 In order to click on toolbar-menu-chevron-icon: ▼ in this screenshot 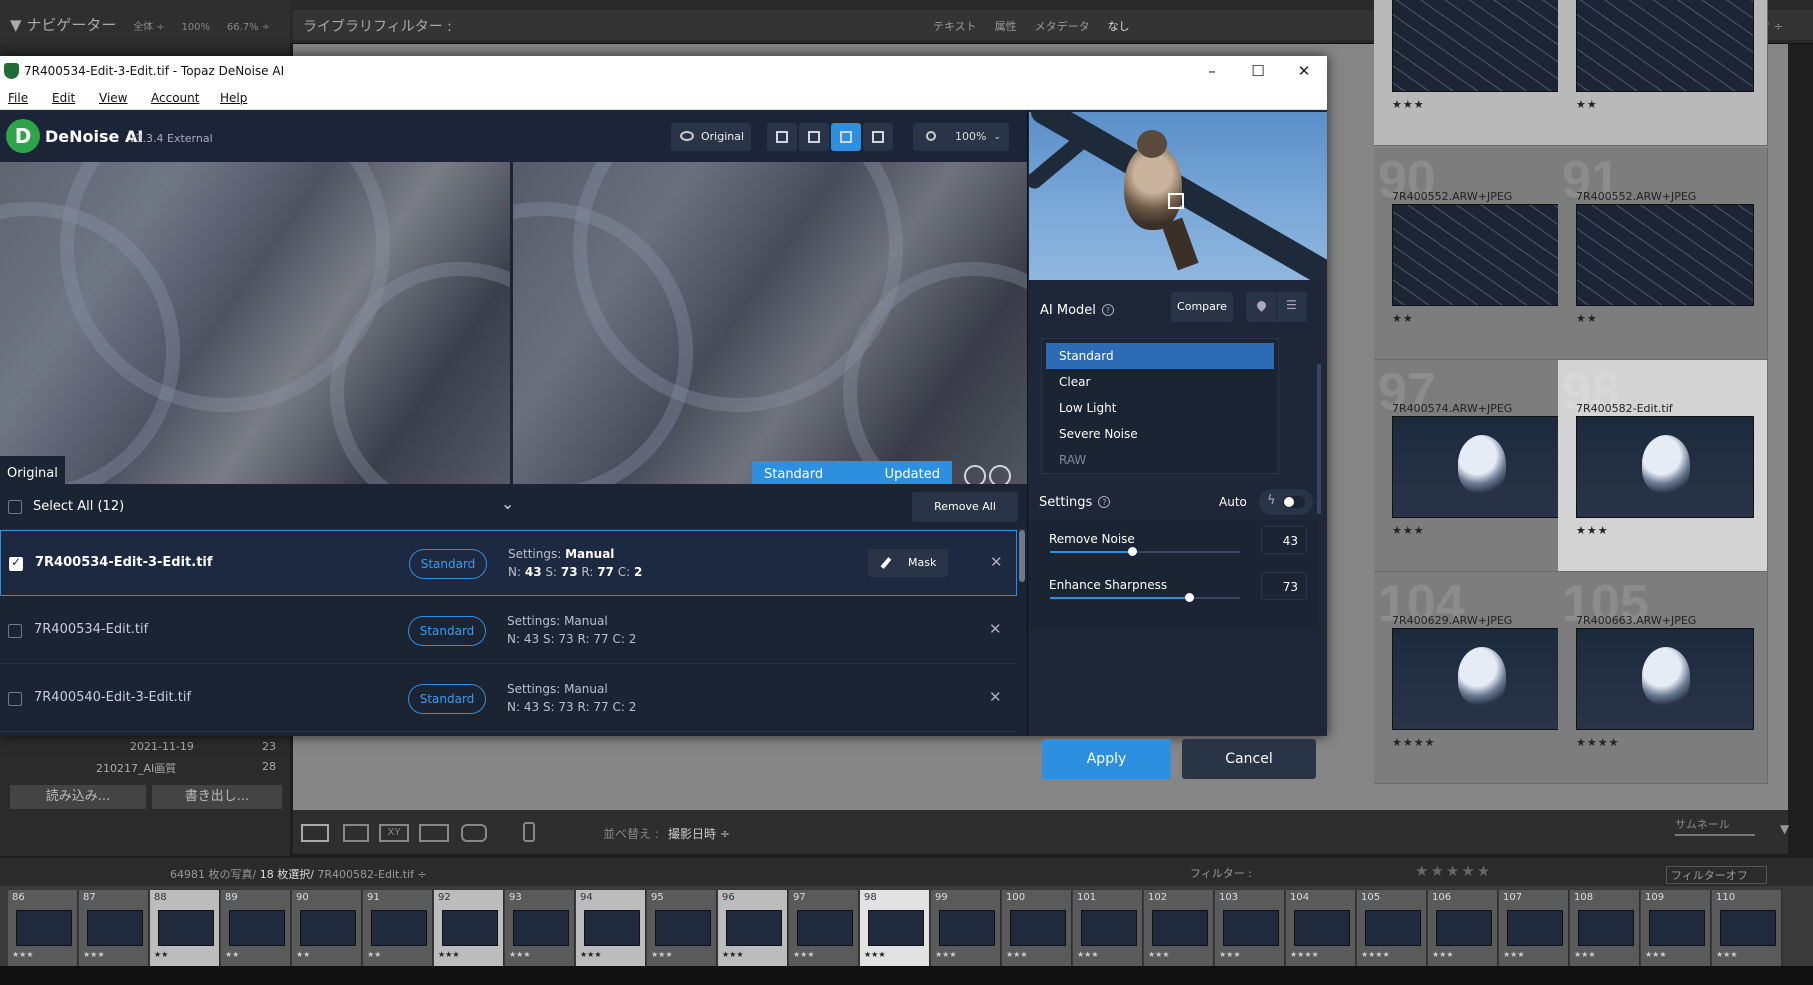, I will do `click(1784, 829)`.